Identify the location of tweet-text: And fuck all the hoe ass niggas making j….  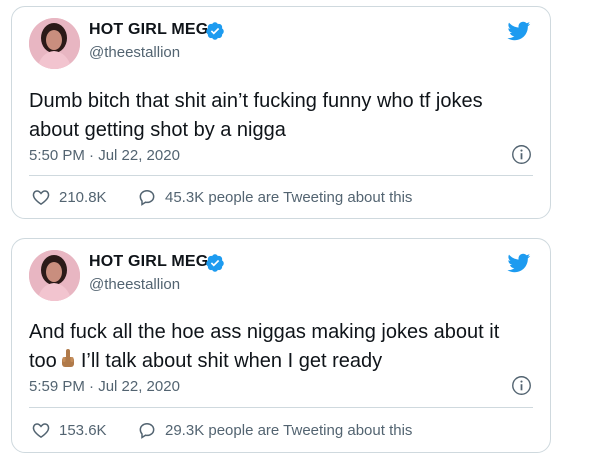
(284, 347).